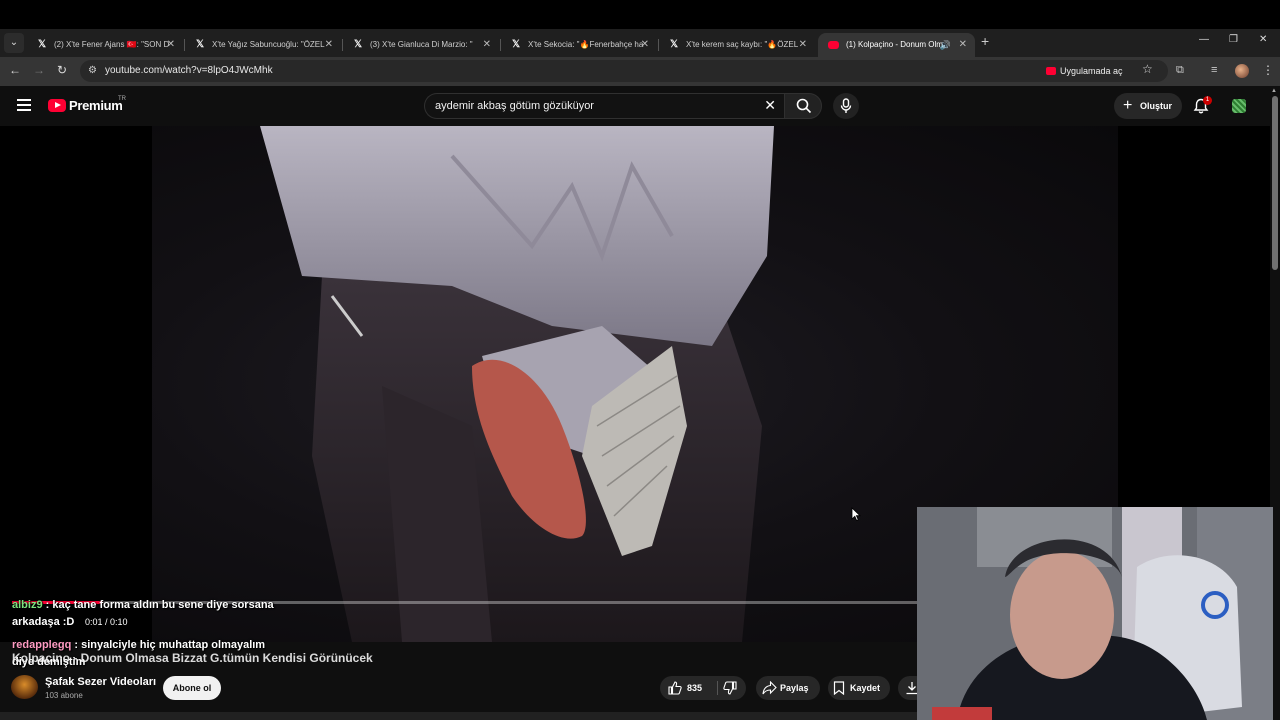  I want to click on mouse-cursor-icon, so click(856, 514).